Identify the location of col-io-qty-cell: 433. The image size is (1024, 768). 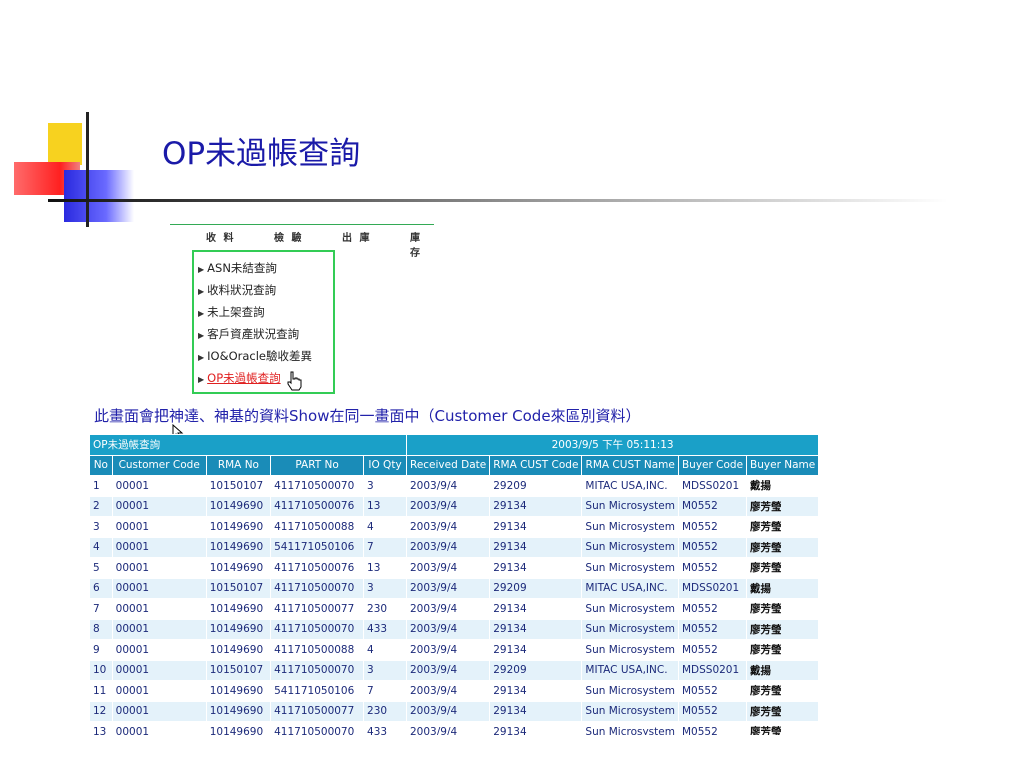
(385, 728).